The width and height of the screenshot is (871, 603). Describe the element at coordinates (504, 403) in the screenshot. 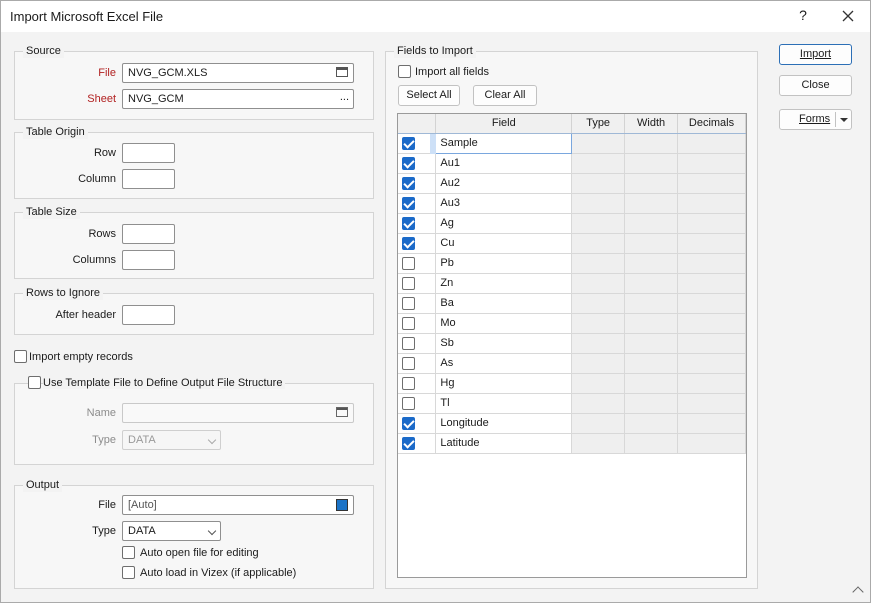

I see `field-name-cell: Tl` at that location.